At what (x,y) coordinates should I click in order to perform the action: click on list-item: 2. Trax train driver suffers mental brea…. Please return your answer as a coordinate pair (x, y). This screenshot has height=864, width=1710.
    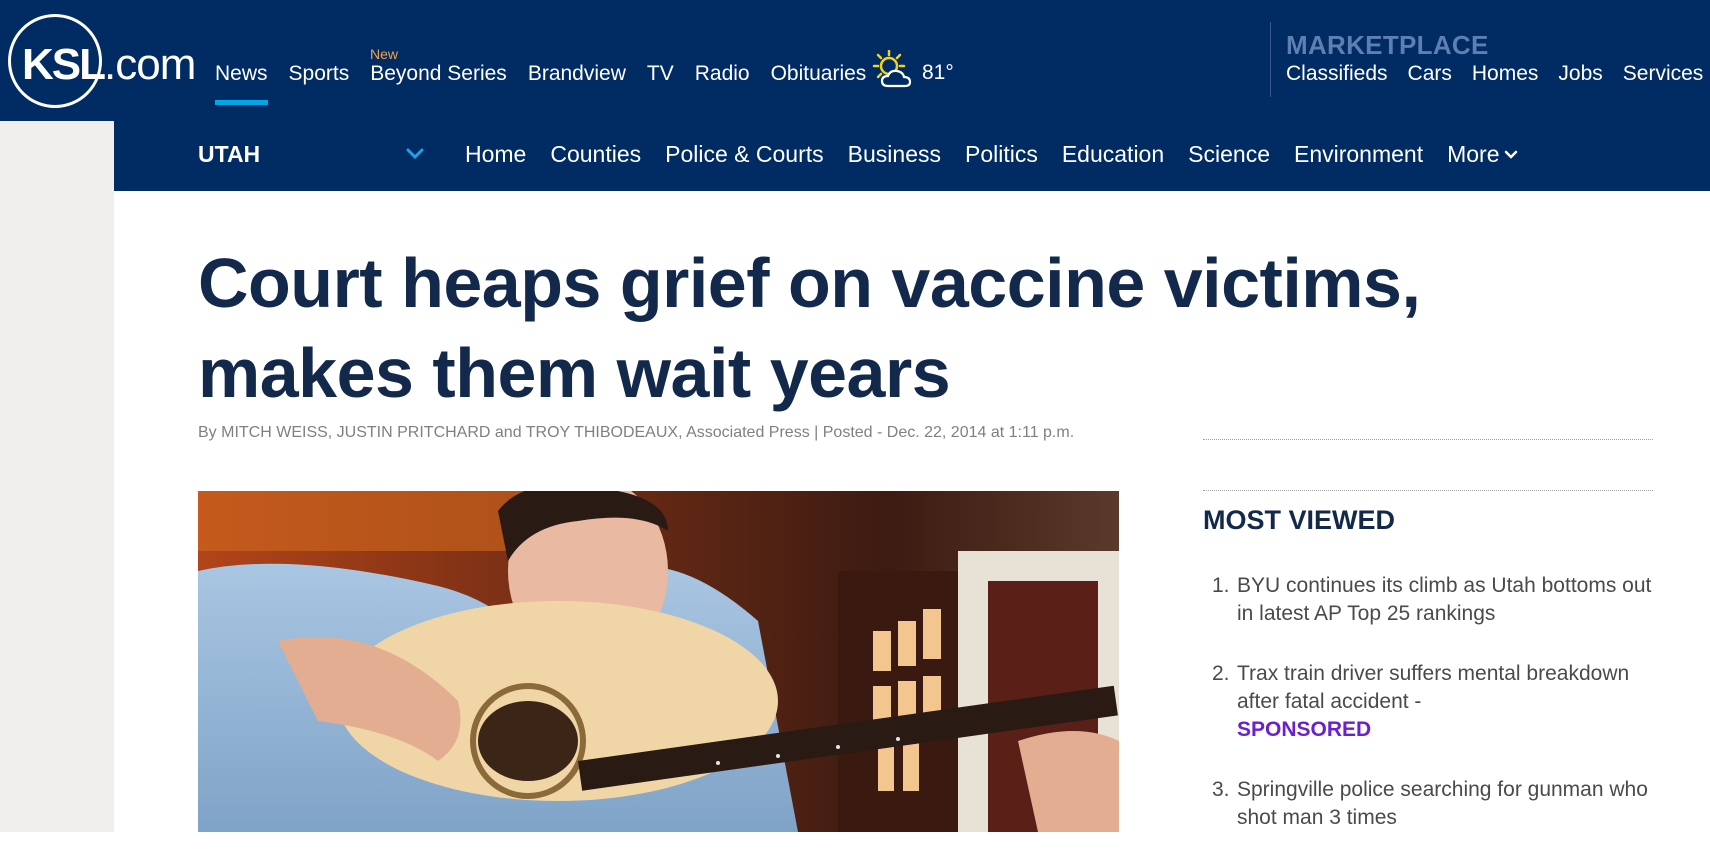
    Looking at the image, I should click on (1434, 702).